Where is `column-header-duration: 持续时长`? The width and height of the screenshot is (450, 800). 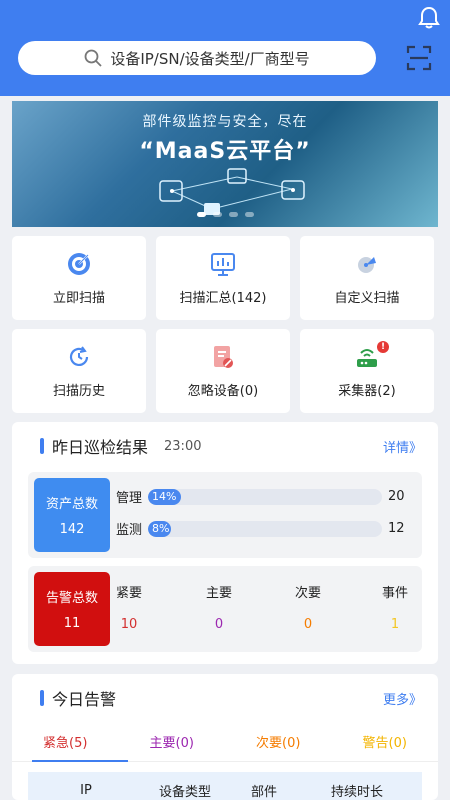
column-header-duration: 持续时长 is located at coordinates (356, 792).